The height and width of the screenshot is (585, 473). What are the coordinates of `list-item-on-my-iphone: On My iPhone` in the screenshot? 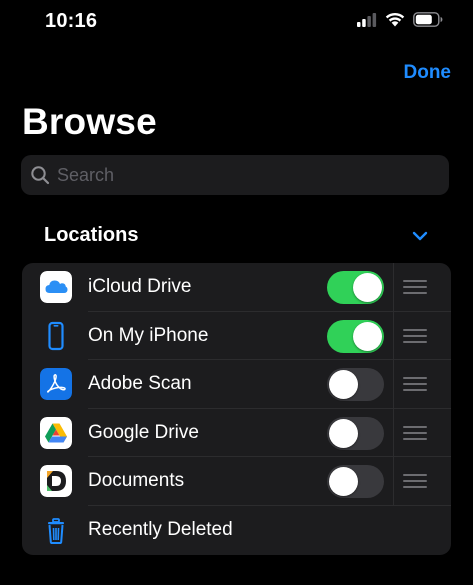 It's located at (236, 335).